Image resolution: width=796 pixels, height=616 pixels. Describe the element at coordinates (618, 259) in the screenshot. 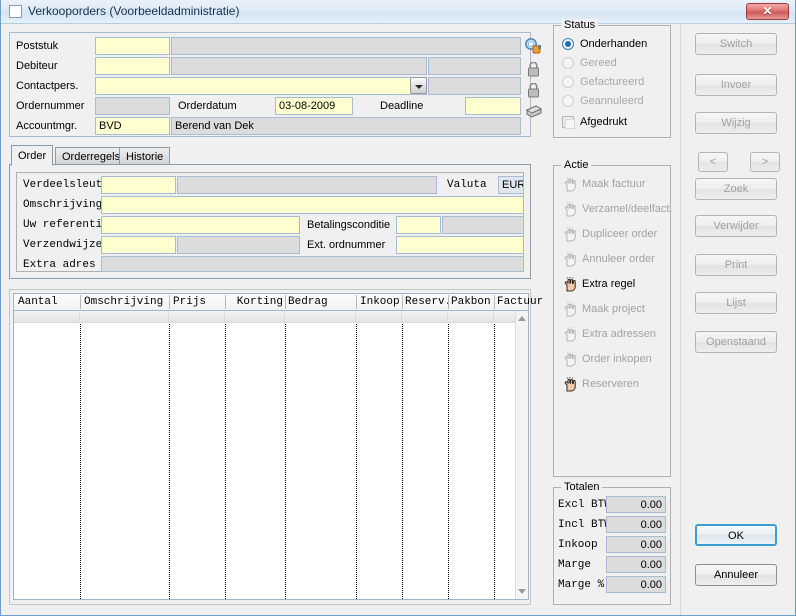

I see `action-label: Annuleer order` at that location.